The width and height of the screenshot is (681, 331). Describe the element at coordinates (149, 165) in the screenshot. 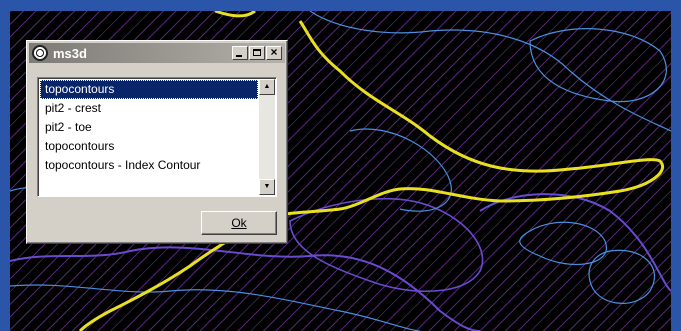

I see `list-item: topocontours - Index Contour` at that location.